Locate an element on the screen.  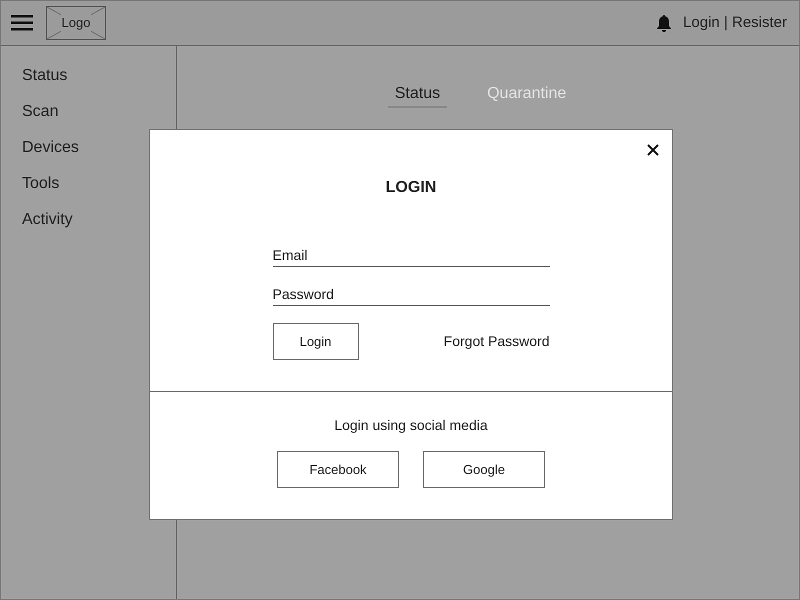
sidebar-item: Activity is located at coordinates (47, 220).